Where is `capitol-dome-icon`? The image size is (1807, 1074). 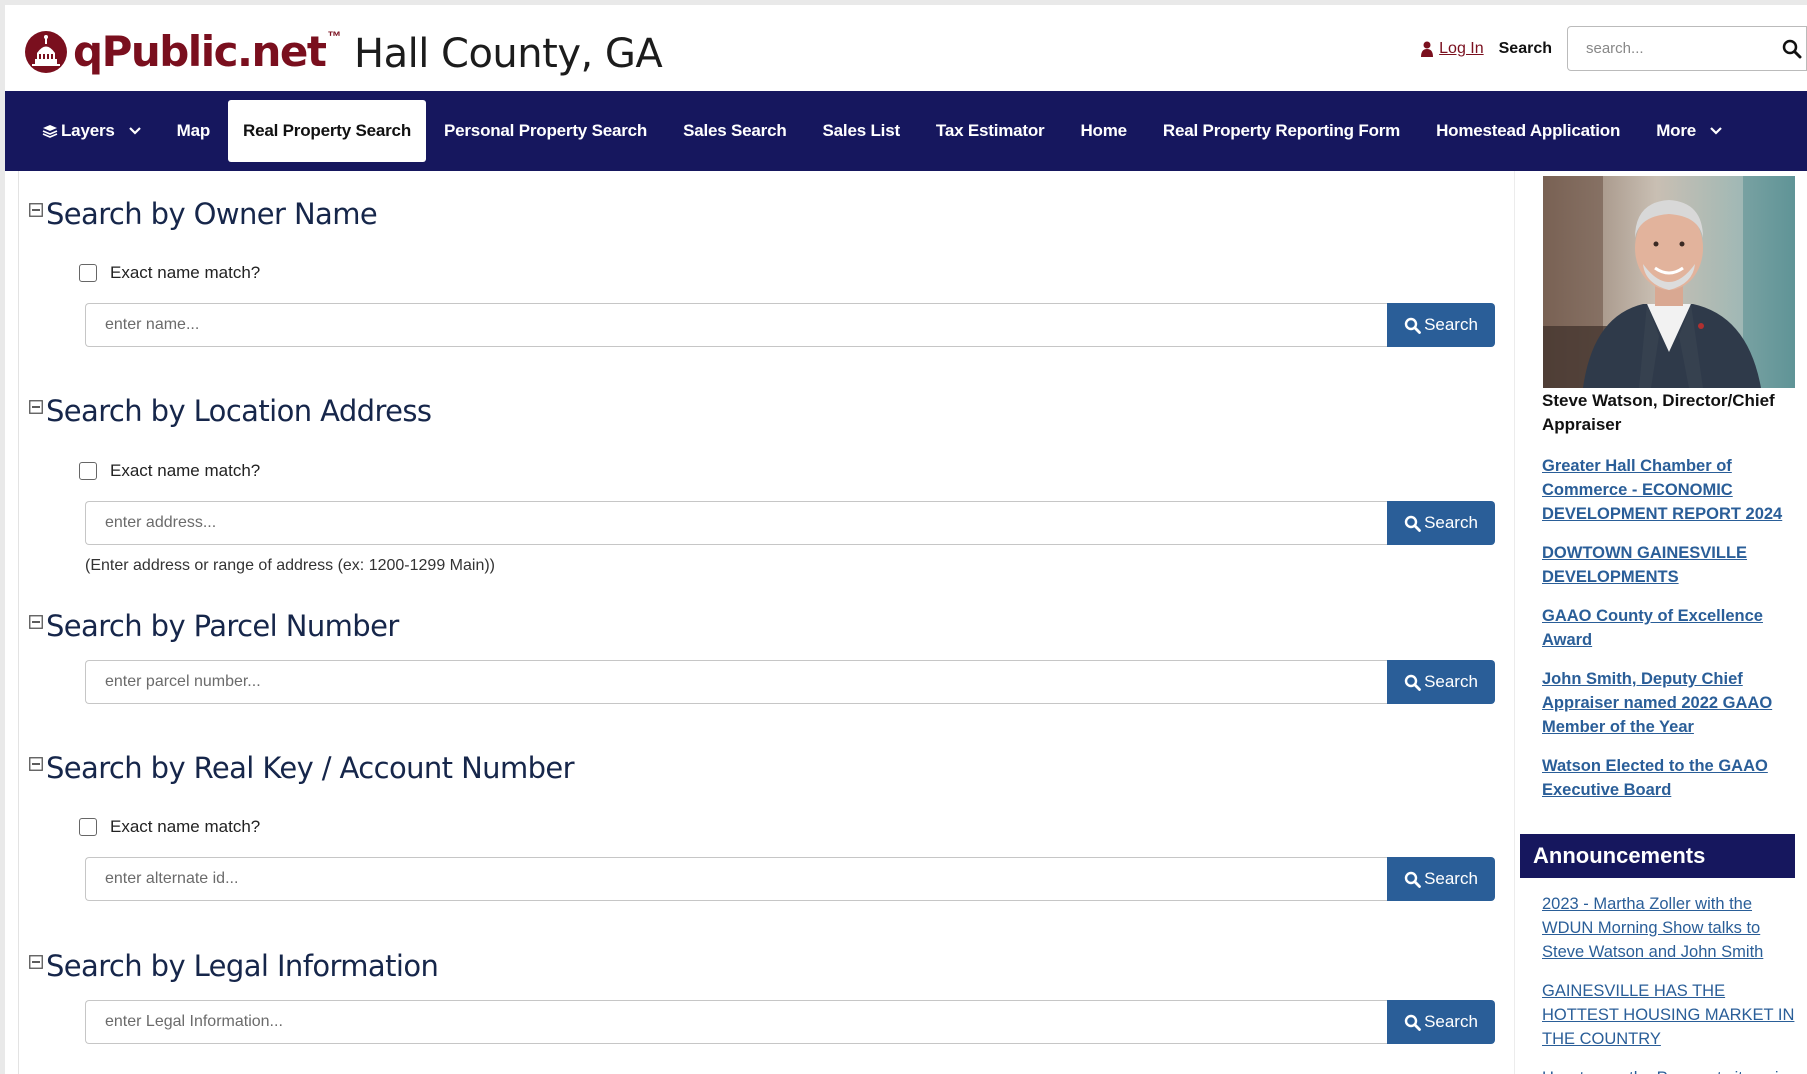
capitol-dome-icon is located at coordinates (46, 52).